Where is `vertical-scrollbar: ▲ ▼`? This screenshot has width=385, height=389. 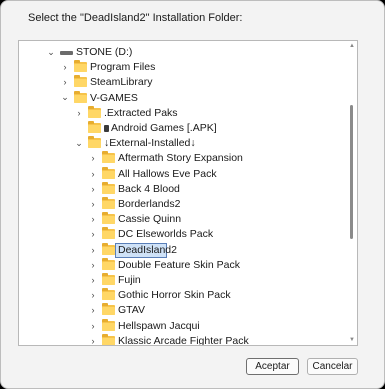 vertical-scrollbar: ▲ ▼ is located at coordinates (352, 193).